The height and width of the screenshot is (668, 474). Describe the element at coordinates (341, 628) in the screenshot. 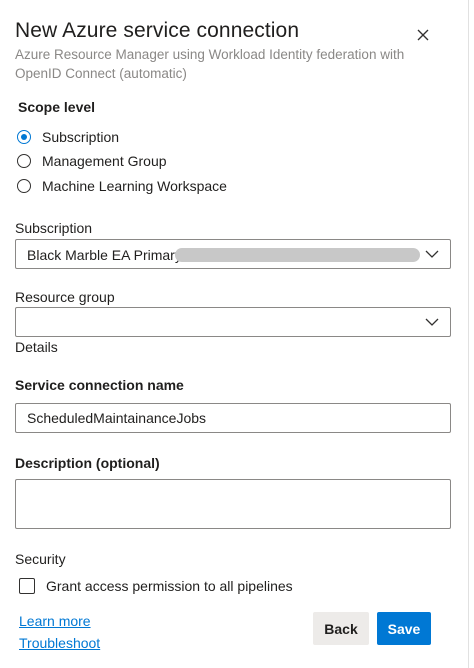

I see `back-button: Back` at that location.